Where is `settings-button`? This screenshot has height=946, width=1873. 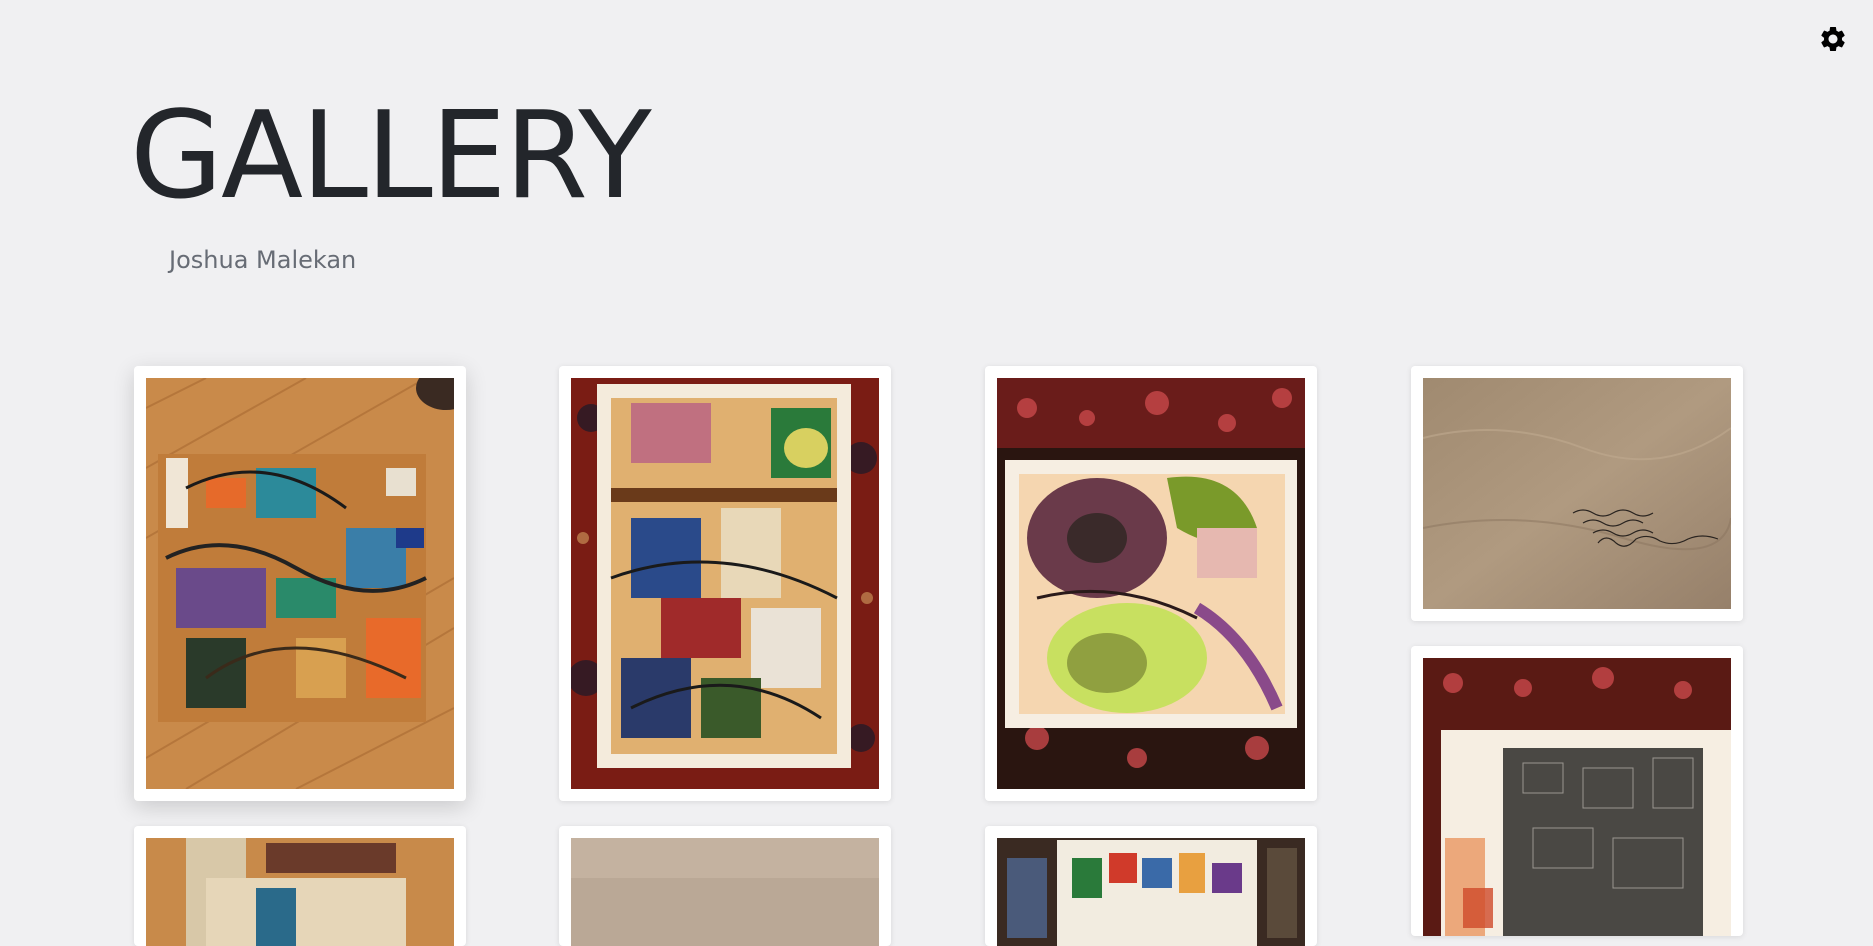 settings-button is located at coordinates (1833, 39).